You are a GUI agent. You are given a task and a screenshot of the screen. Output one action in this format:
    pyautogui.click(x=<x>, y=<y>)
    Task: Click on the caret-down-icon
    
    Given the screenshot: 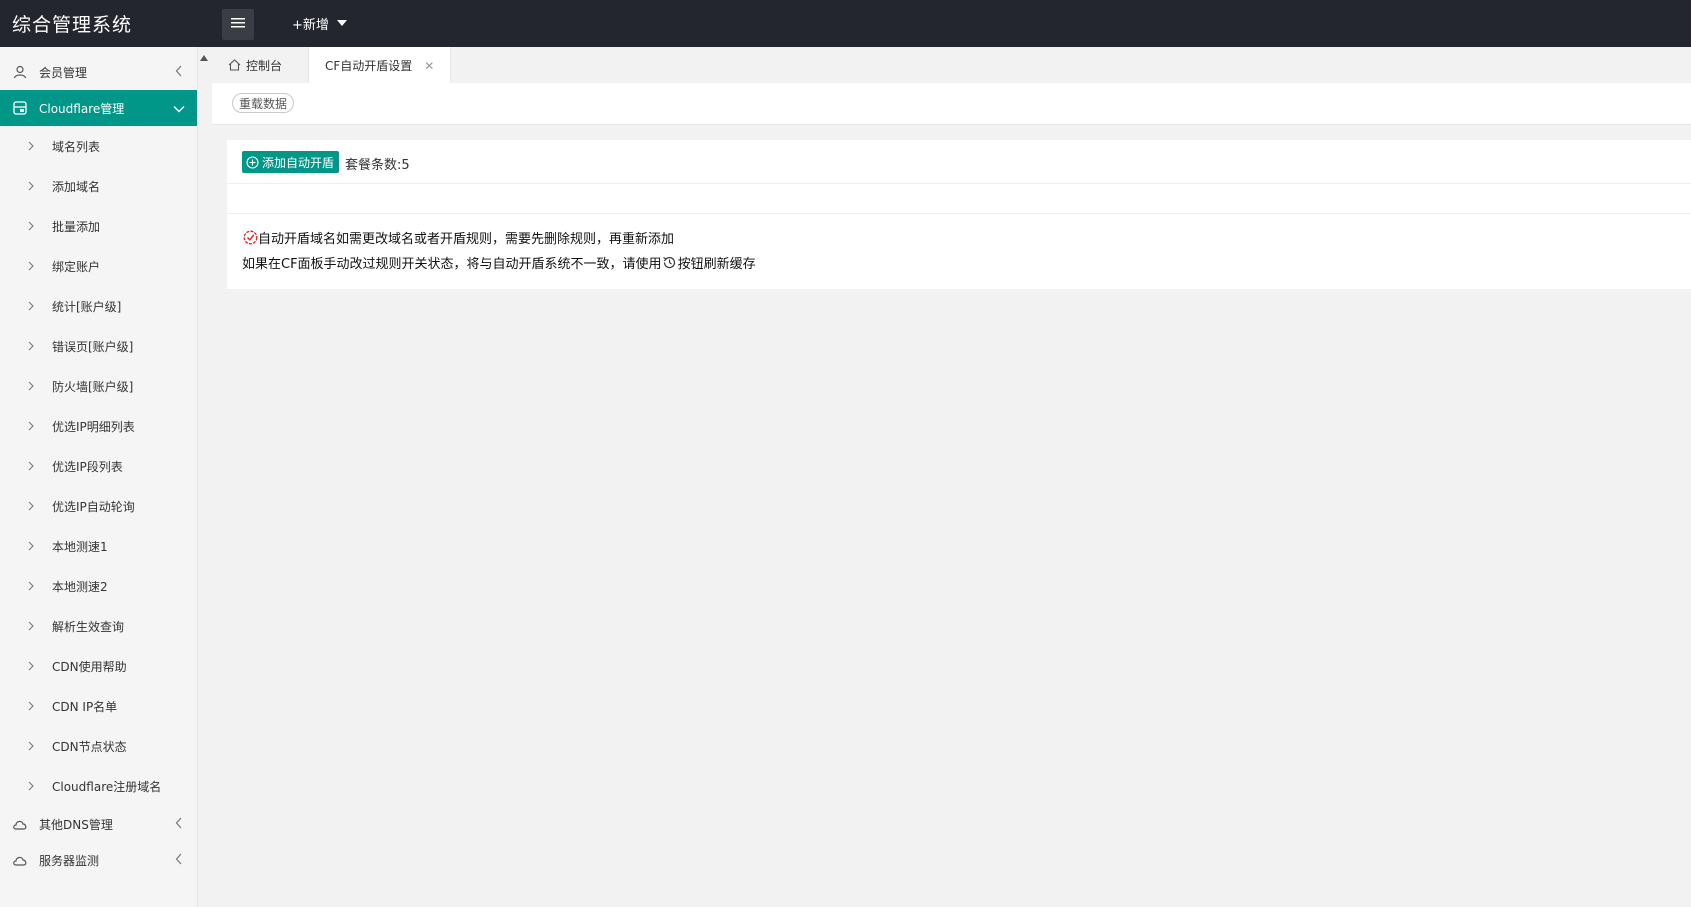 What is the action you would take?
    pyautogui.click(x=341, y=22)
    